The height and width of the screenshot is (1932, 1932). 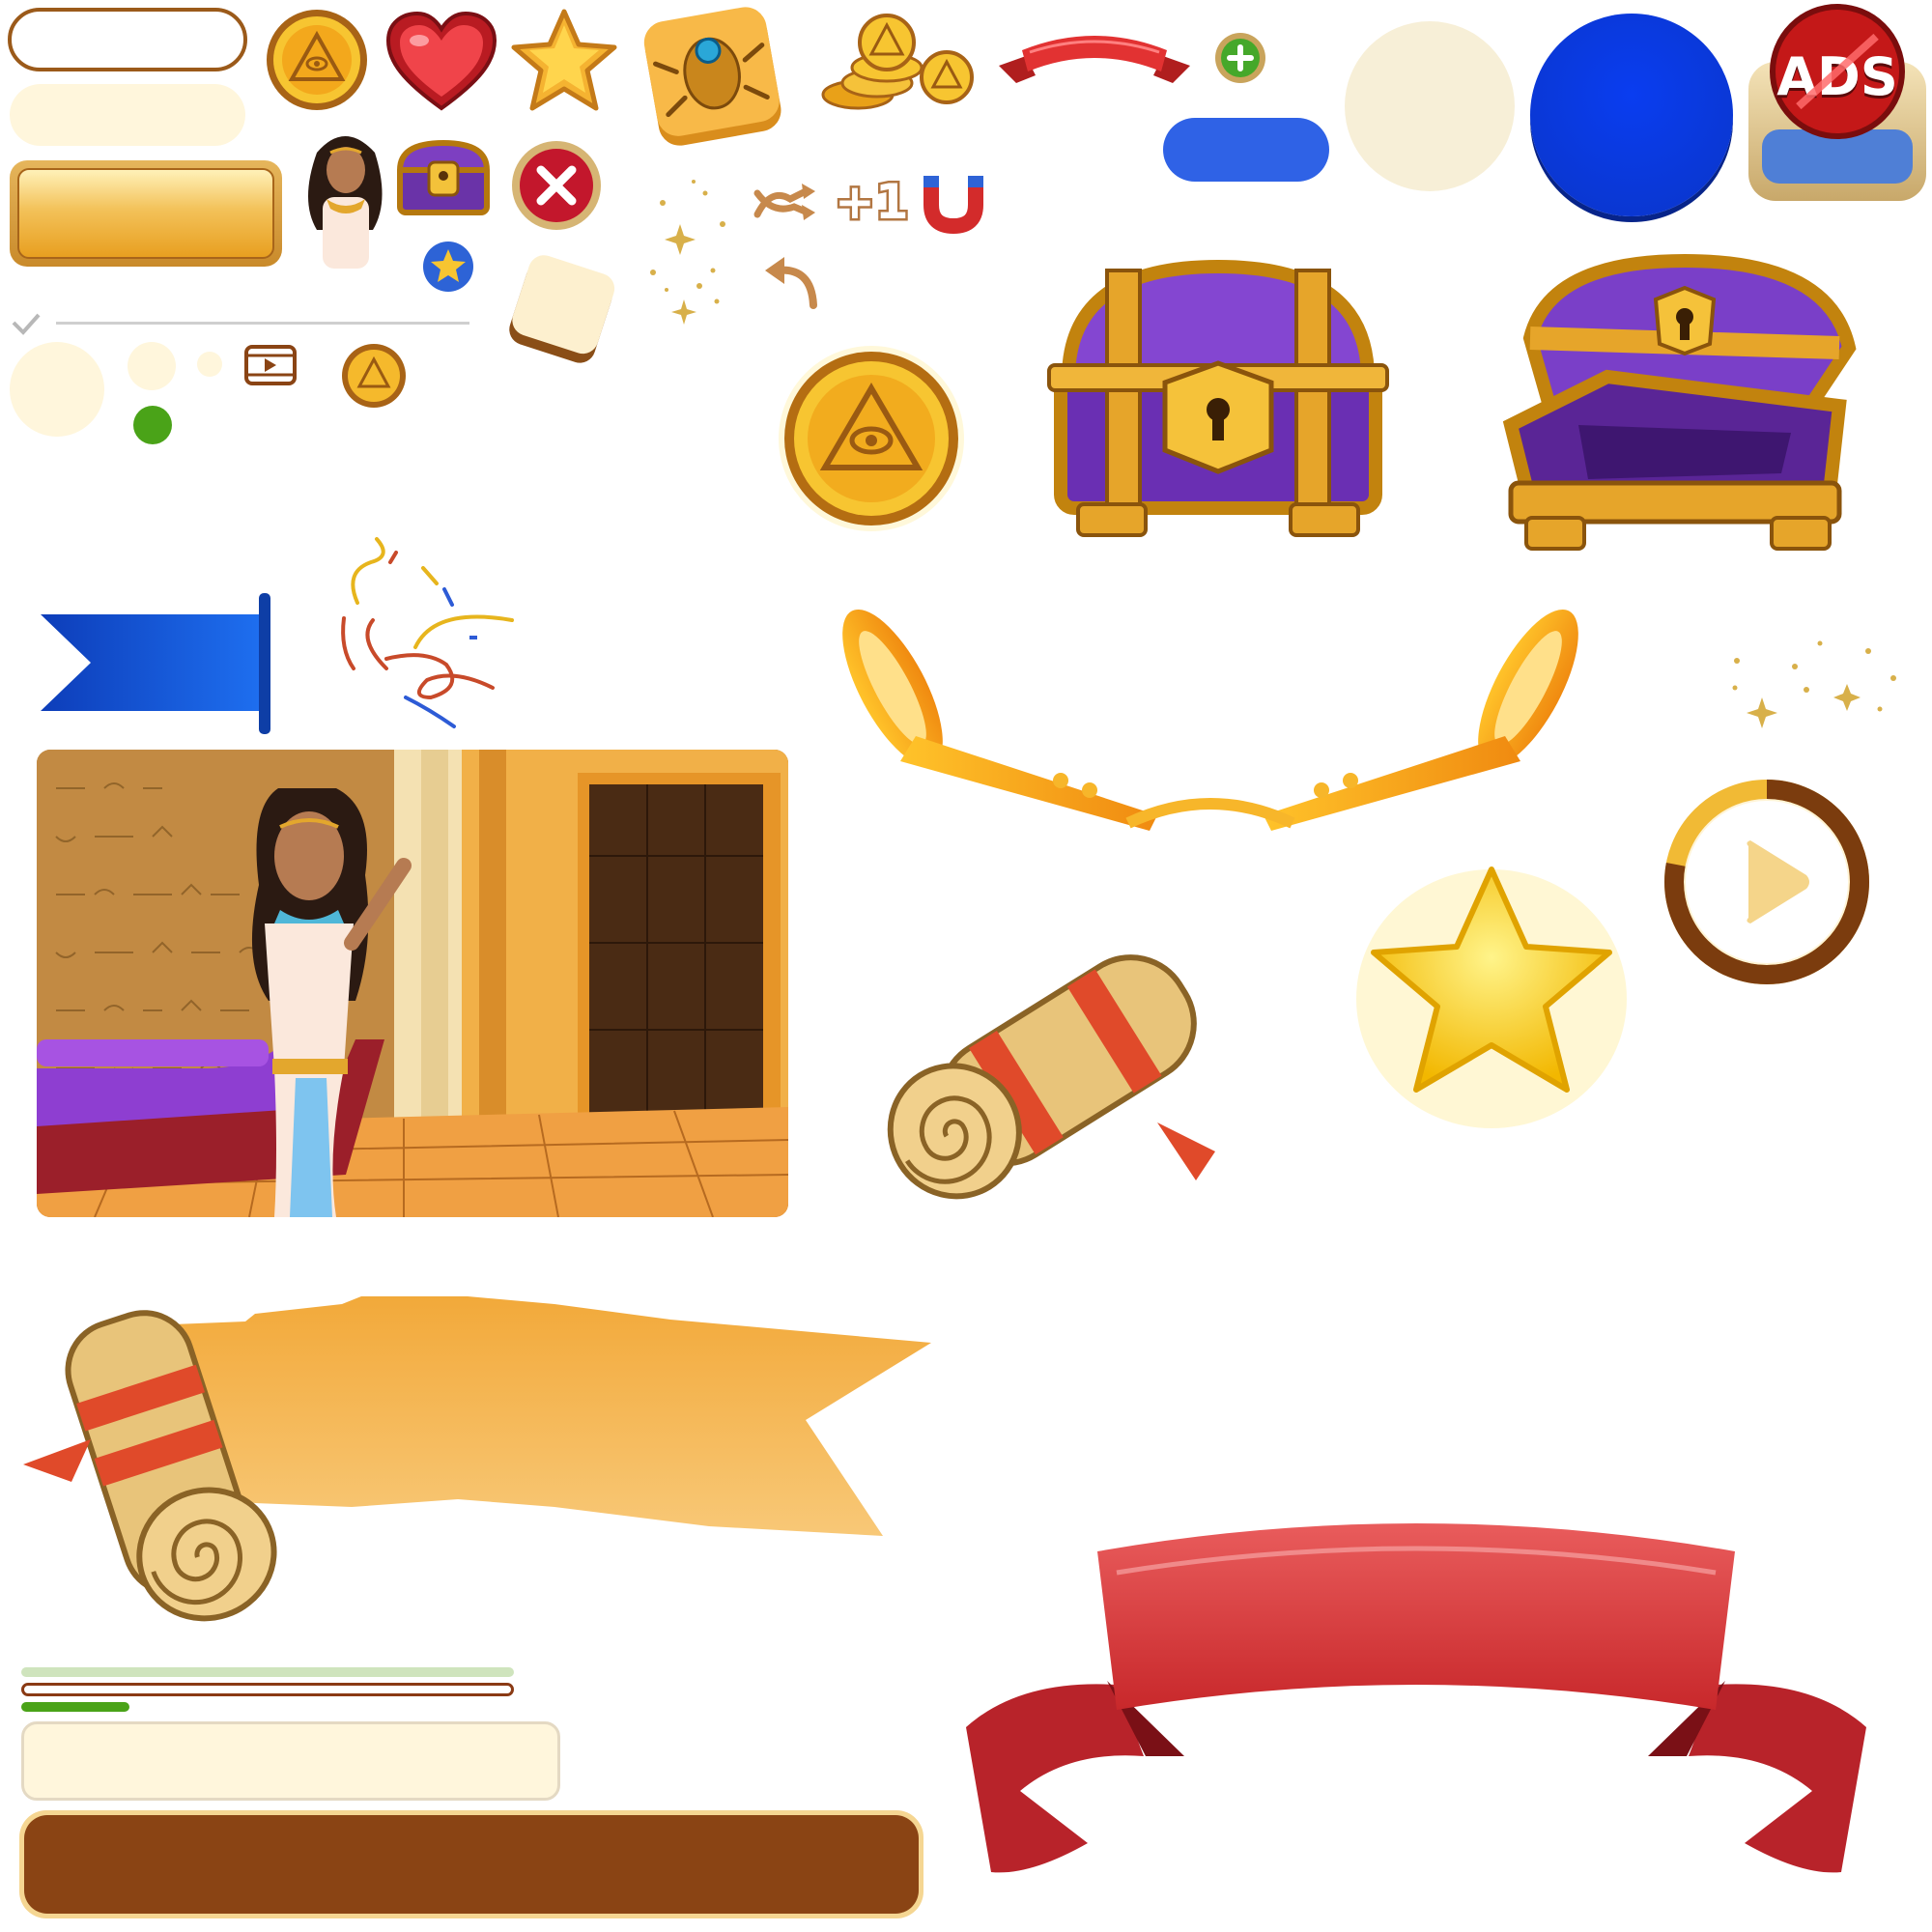 What do you see at coordinates (317, 60) in the screenshot?
I see `eye-pyramid-coin-icon` at bounding box center [317, 60].